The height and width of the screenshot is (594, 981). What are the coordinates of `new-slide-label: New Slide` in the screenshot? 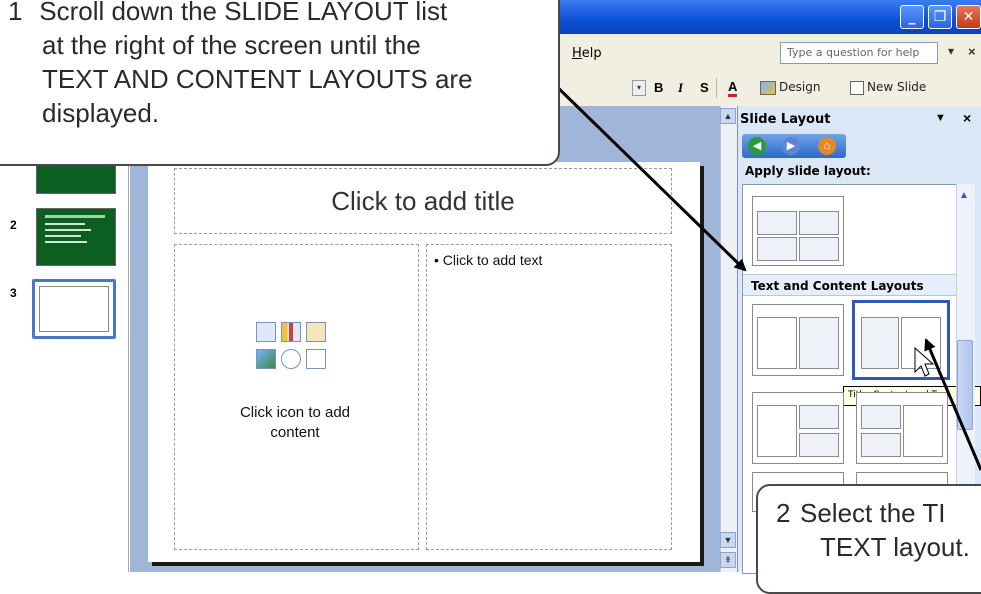 It's located at (897, 87).